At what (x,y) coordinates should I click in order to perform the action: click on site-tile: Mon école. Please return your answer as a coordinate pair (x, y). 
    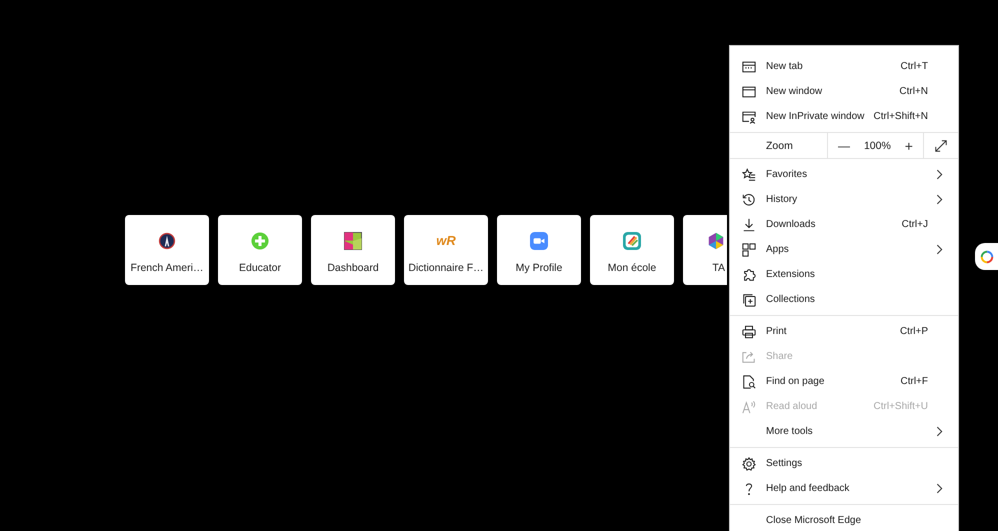
    Looking at the image, I should click on (632, 250).